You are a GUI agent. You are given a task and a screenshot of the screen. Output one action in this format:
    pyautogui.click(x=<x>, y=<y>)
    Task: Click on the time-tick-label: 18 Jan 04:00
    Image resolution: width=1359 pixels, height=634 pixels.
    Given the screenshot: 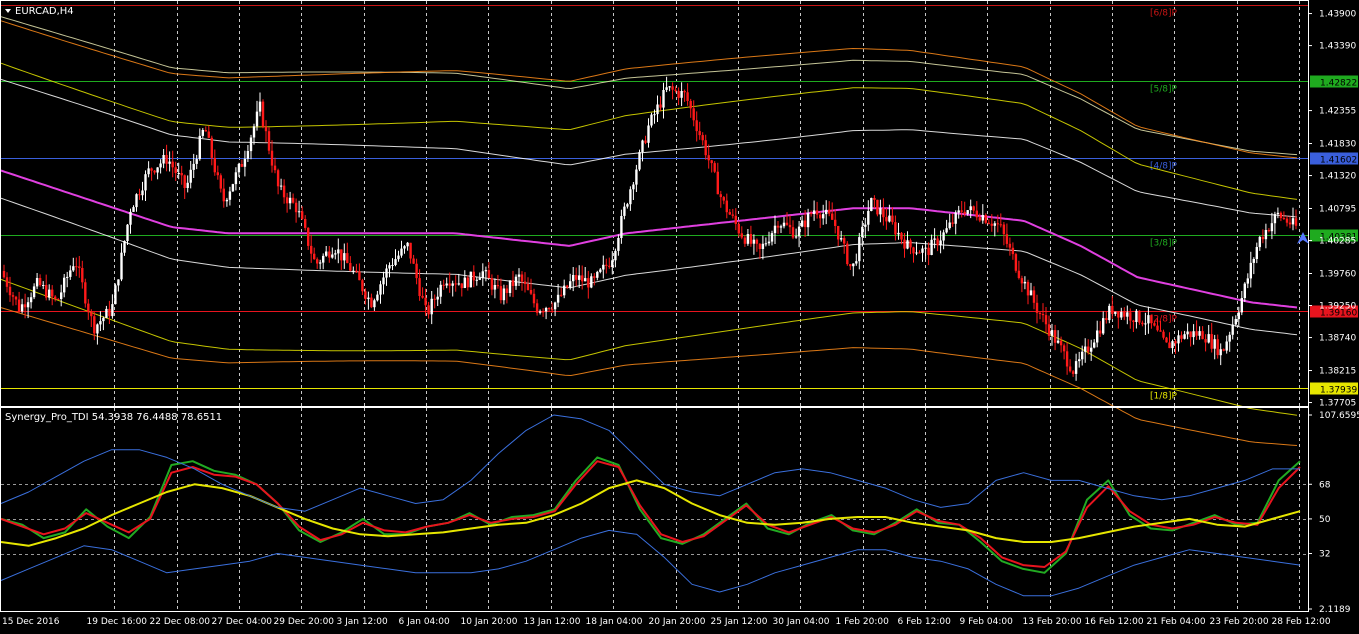 What is the action you would take?
    pyautogui.click(x=614, y=622)
    